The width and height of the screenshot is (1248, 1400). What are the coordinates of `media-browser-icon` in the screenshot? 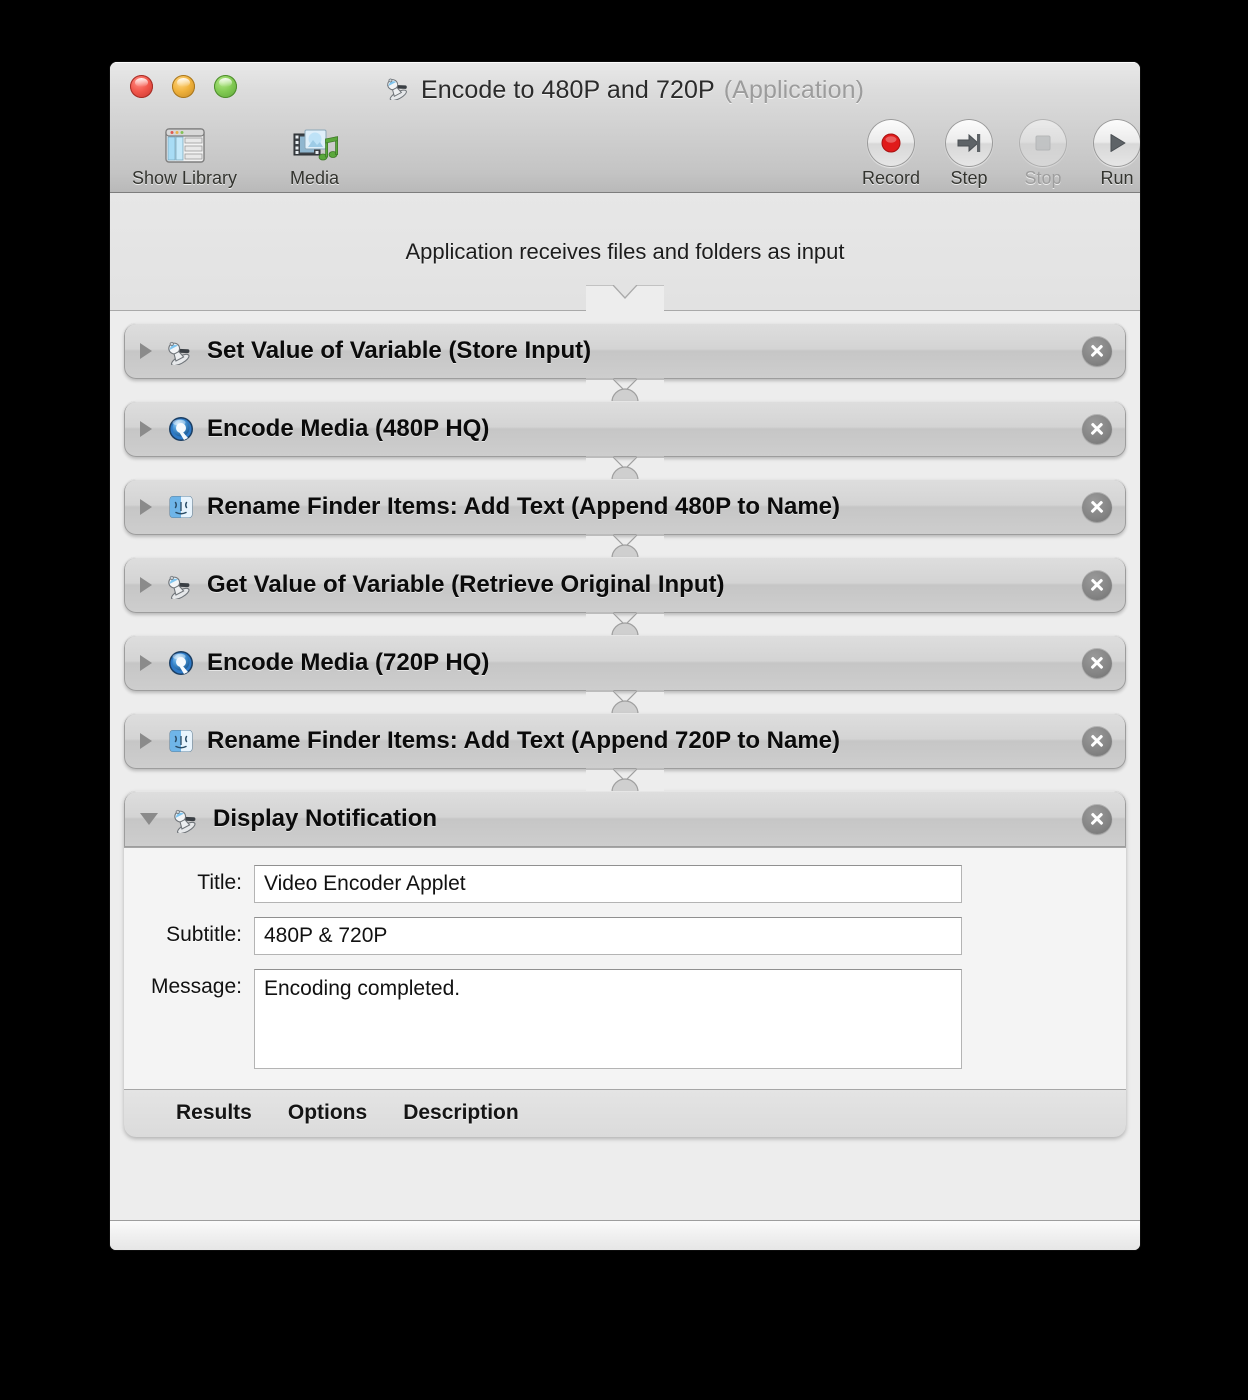 It's located at (315, 145).